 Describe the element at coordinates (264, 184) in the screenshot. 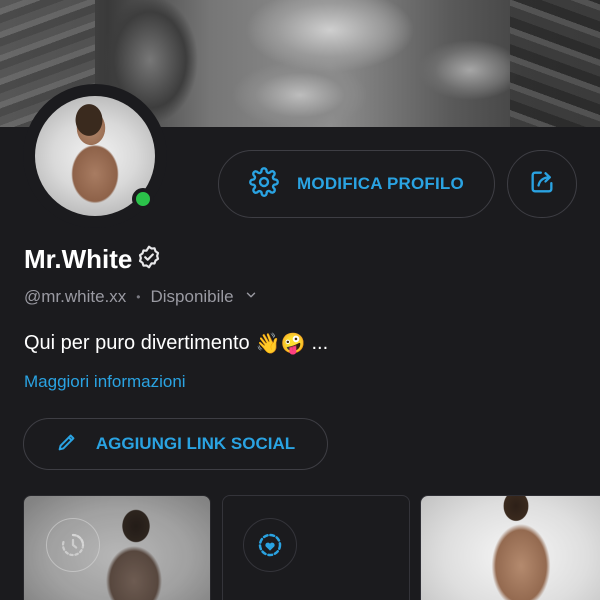

I see `gear-icon` at that location.